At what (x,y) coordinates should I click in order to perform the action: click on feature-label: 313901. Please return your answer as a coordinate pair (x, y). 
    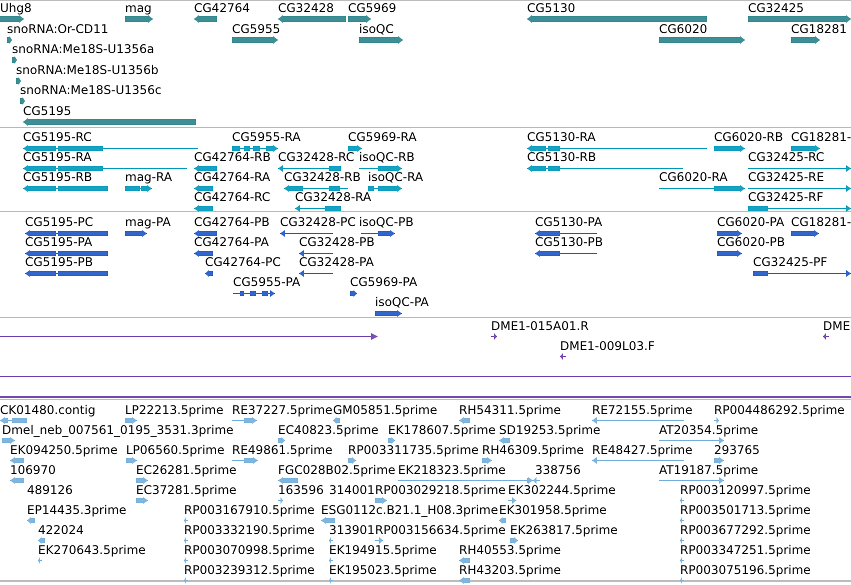
    Looking at the image, I should click on (352, 530).